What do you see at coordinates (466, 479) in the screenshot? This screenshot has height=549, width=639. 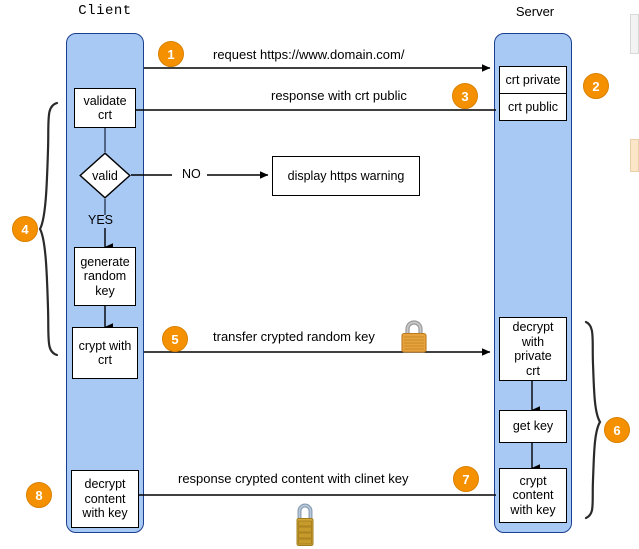 I see `step-badge-7: 7` at bounding box center [466, 479].